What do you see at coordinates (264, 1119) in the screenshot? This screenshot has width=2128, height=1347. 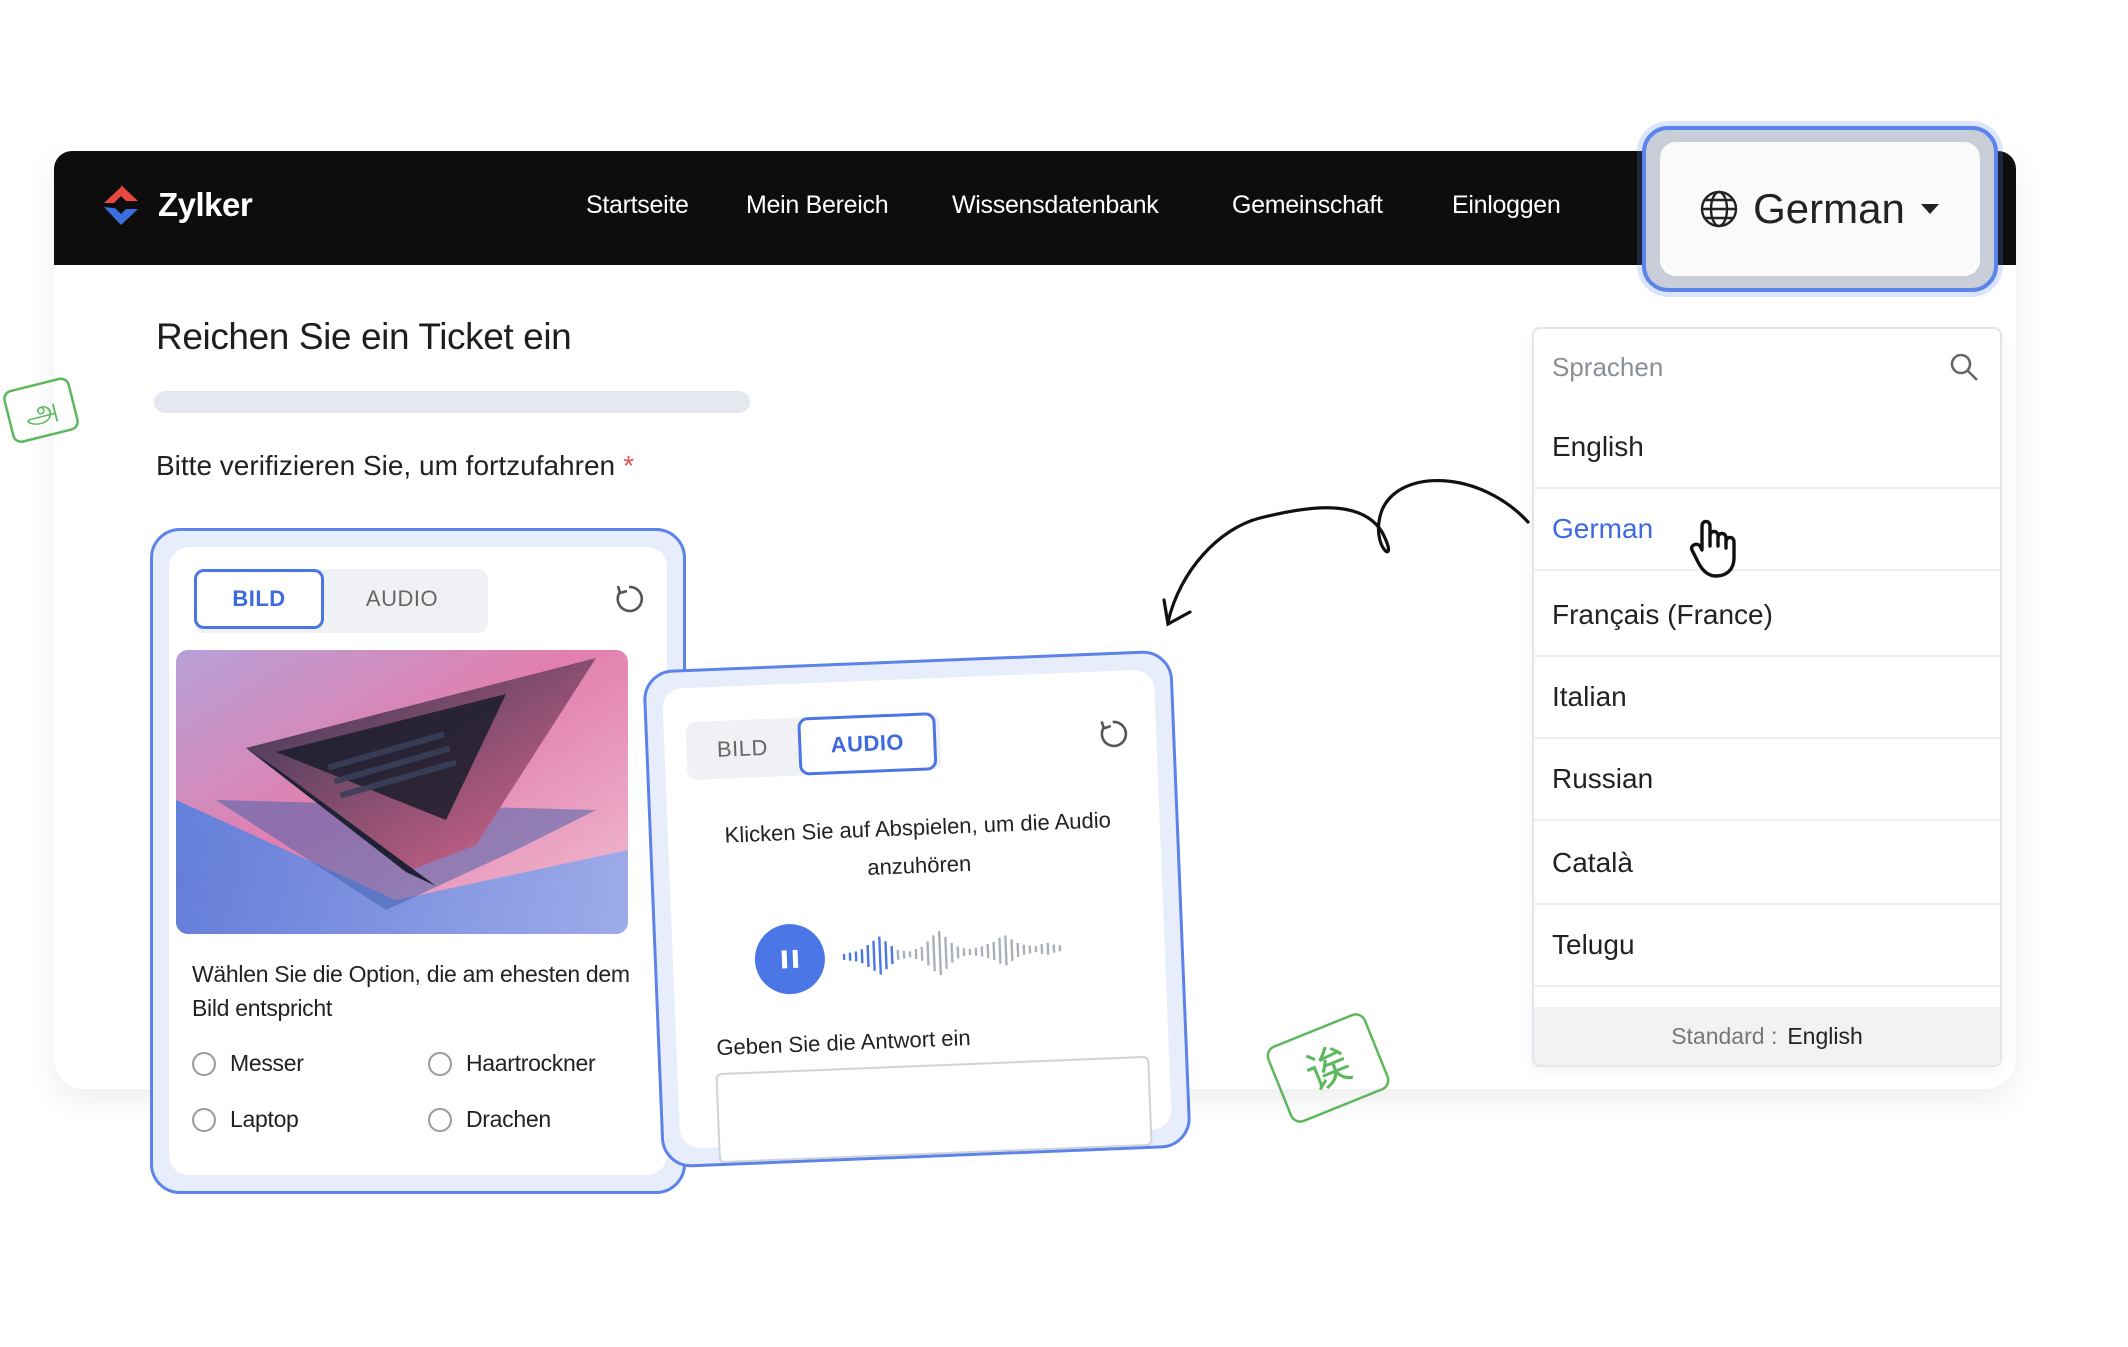 I see `option-label: Laptop` at bounding box center [264, 1119].